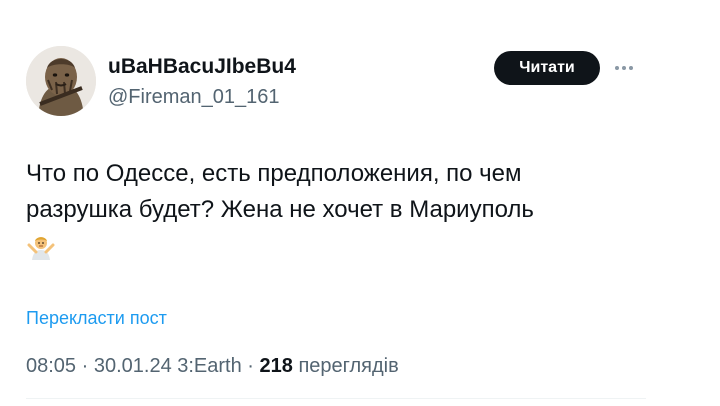 The height and width of the screenshot is (406, 720). I want to click on man-shrugging-emoji, so click(41, 247).